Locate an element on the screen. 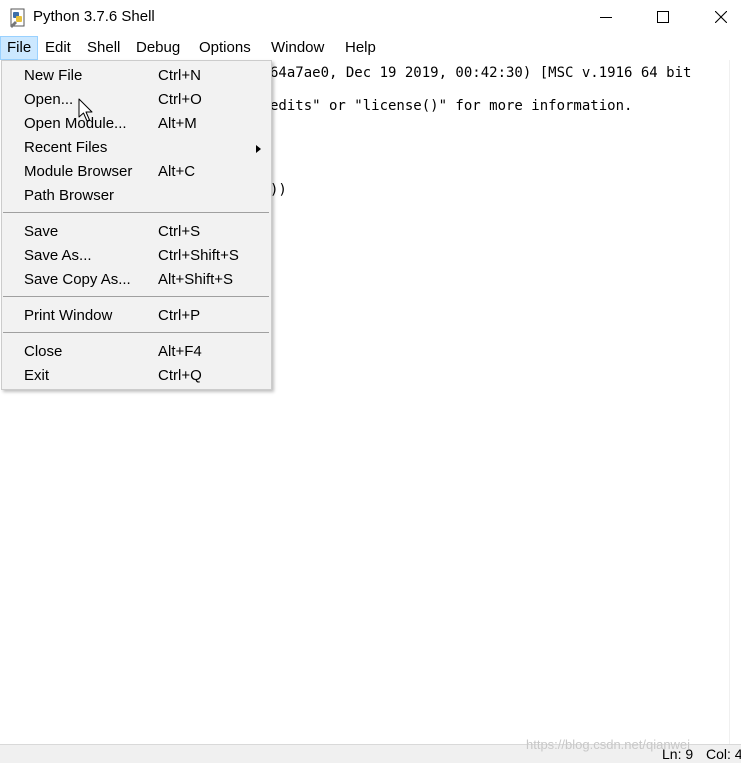  maximize-button is located at coordinates (663, 16).